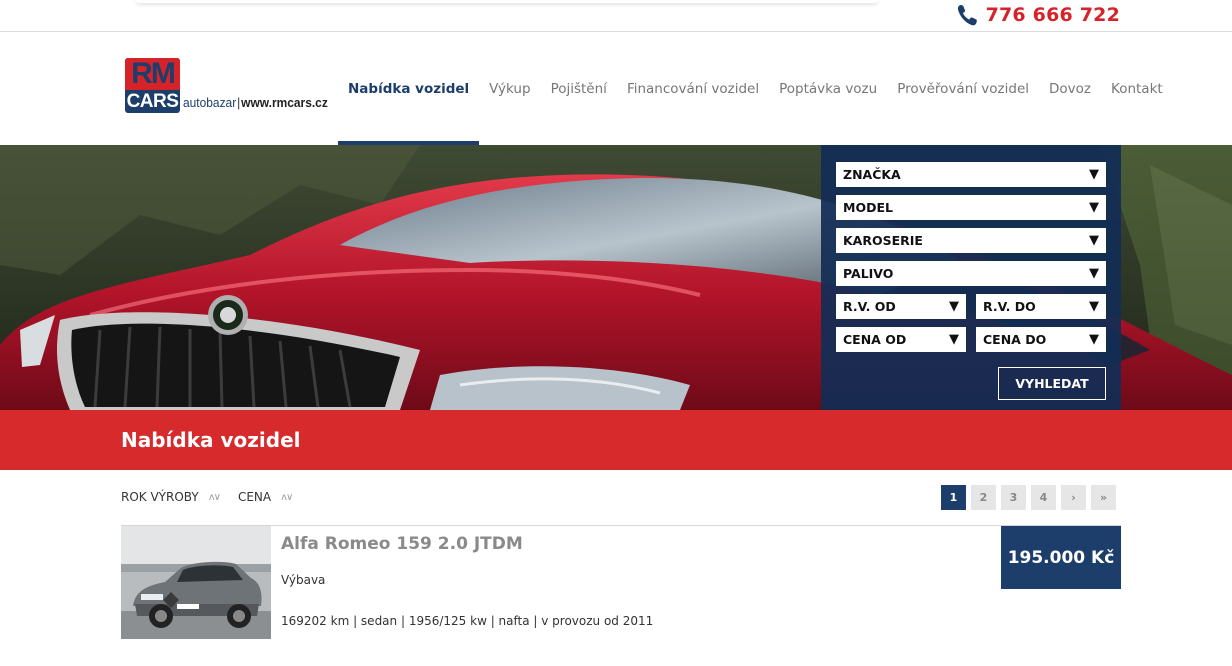 The height and width of the screenshot is (666, 1232). Describe the element at coordinates (971, 273) in the screenshot. I see `select-palivo: PALIVO ▼` at that location.